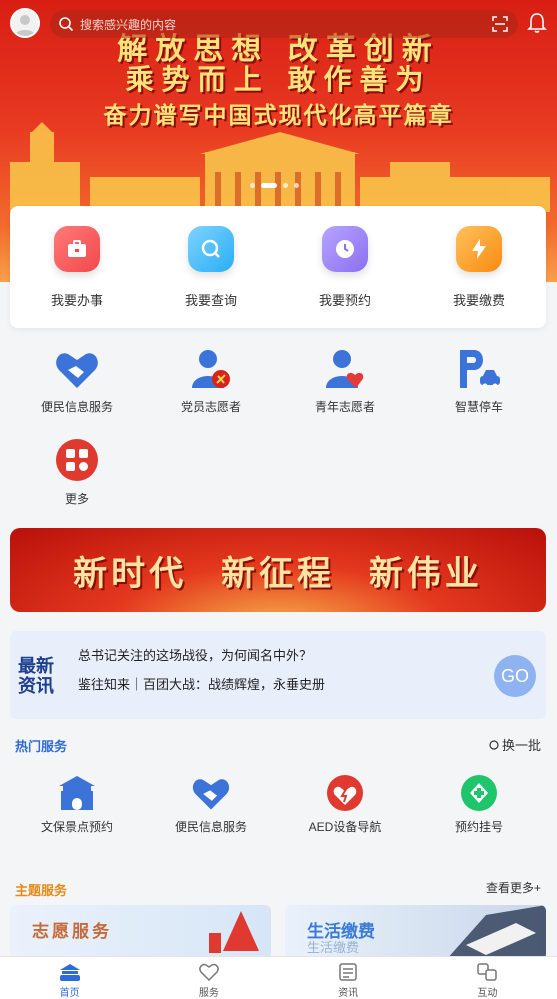 The image size is (557, 999). I want to click on hot-item-convenience-info: 便民信息服务, so click(211, 804).